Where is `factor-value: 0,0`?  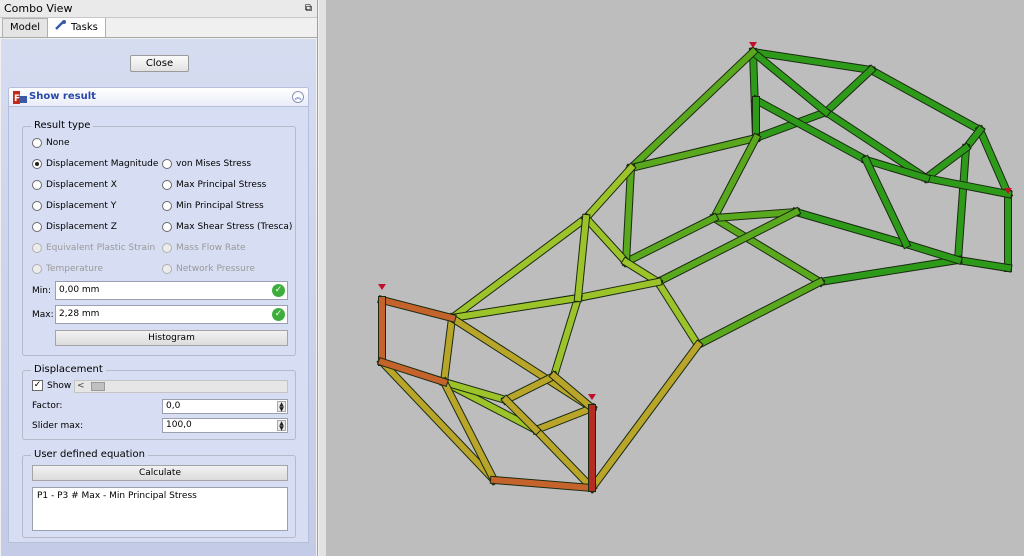 factor-value: 0,0 is located at coordinates (173, 406).